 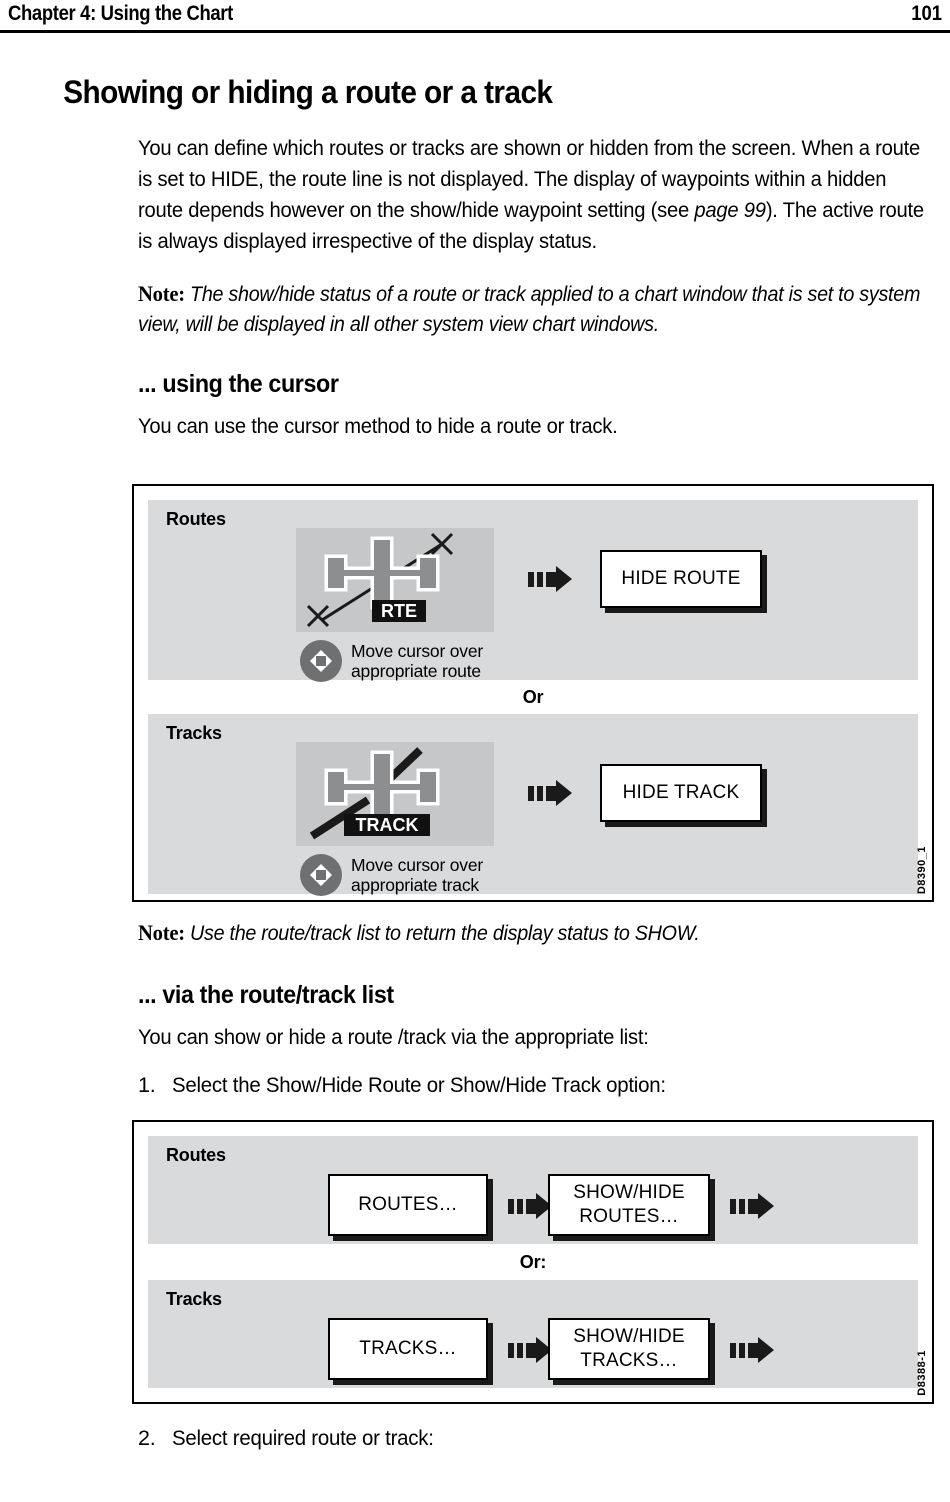 I want to click on figure1-routes-cursor-hint: Move cursor over appropriate route, so click(x=391, y=661).